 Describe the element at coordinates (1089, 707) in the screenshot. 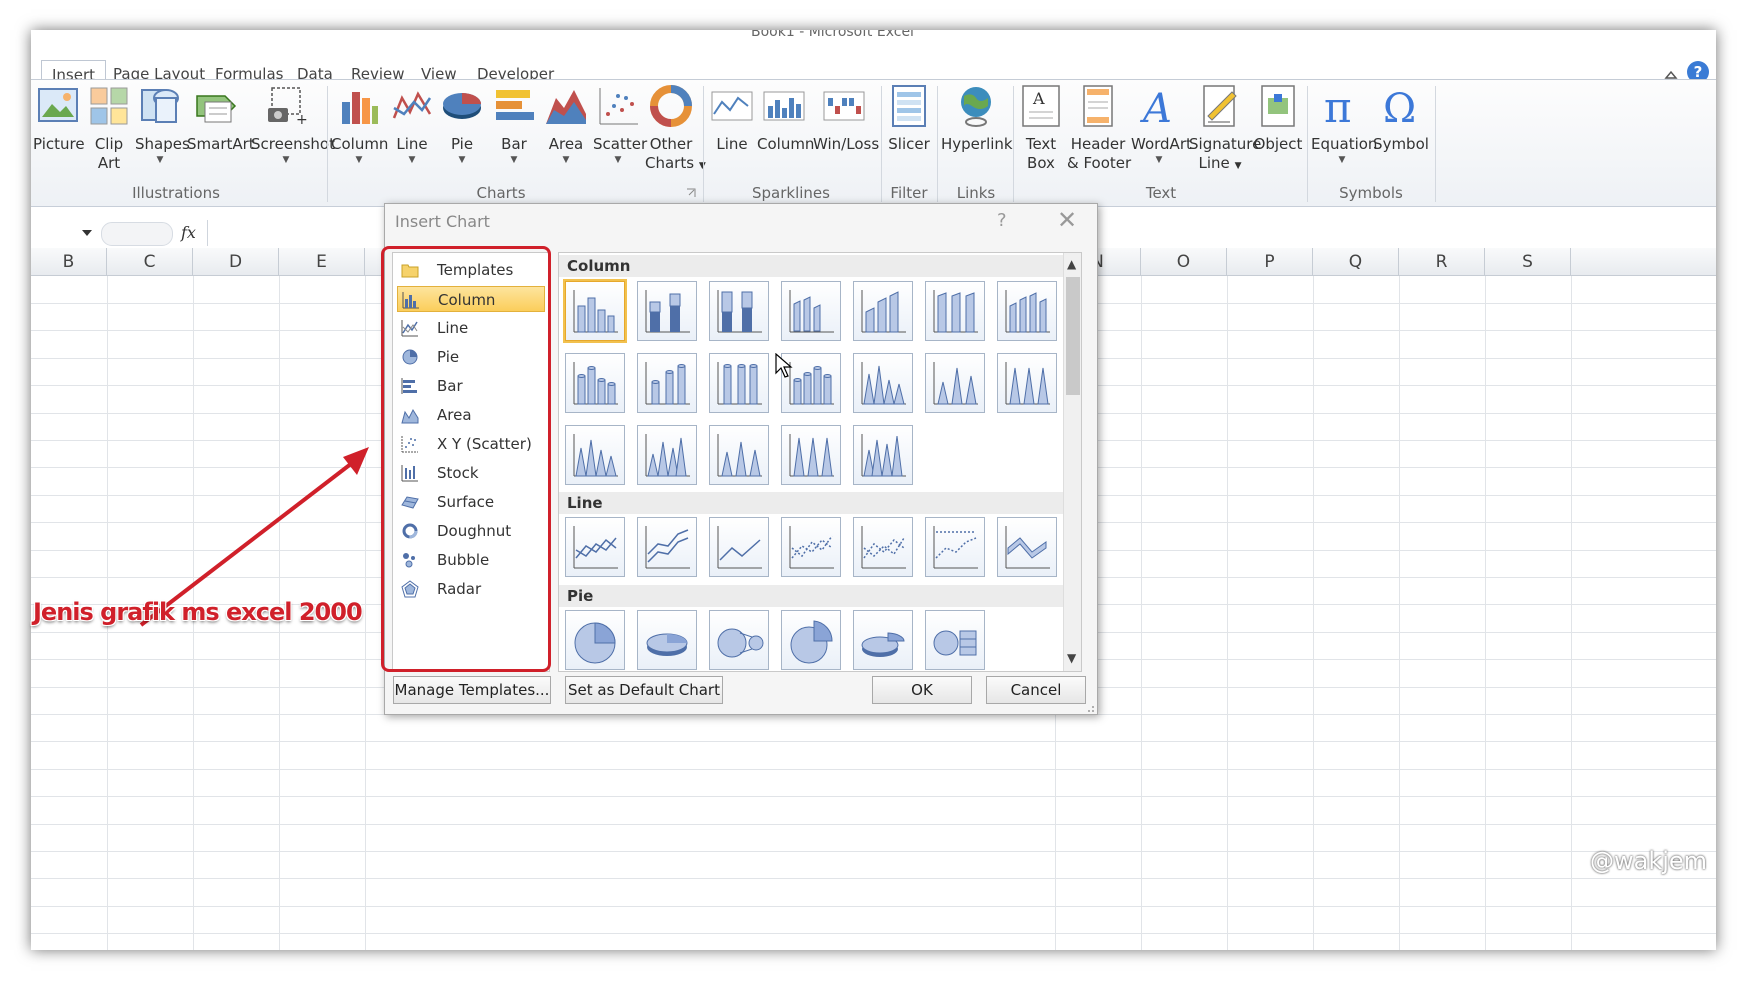

I see `resize-grip-icon` at that location.